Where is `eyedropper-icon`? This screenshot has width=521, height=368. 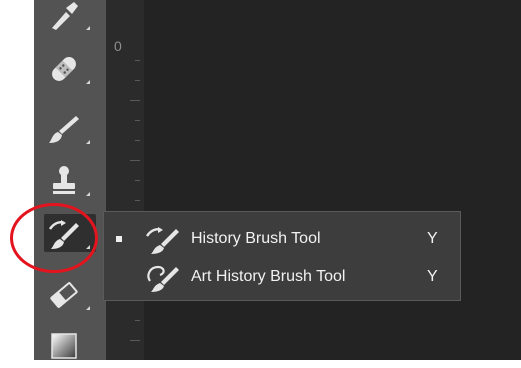
eyedropper-icon is located at coordinates (65, 16).